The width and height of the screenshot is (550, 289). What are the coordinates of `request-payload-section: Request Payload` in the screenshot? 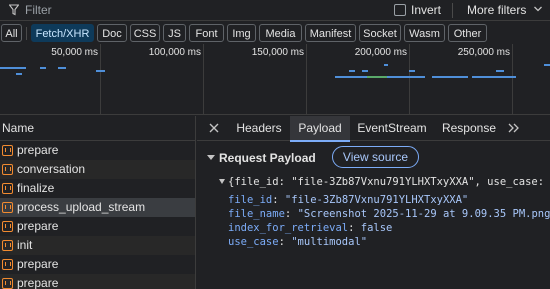 It's located at (261, 158).